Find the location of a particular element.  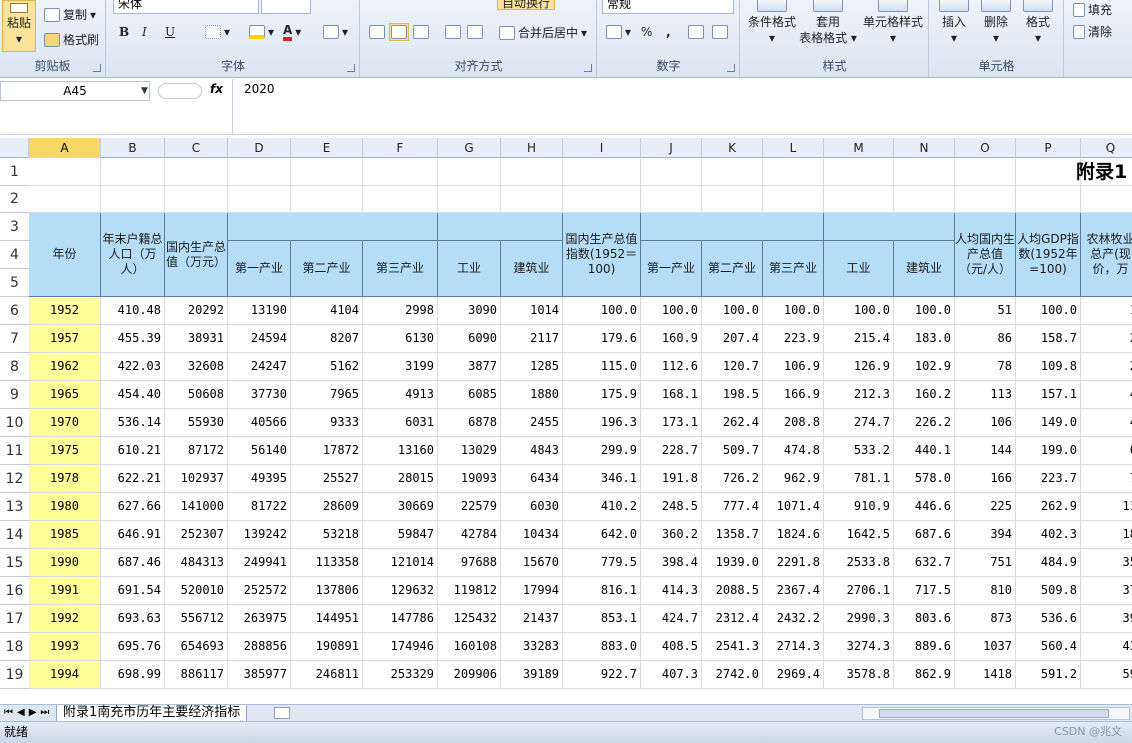

data-cell: 346.1 is located at coordinates (602, 479).